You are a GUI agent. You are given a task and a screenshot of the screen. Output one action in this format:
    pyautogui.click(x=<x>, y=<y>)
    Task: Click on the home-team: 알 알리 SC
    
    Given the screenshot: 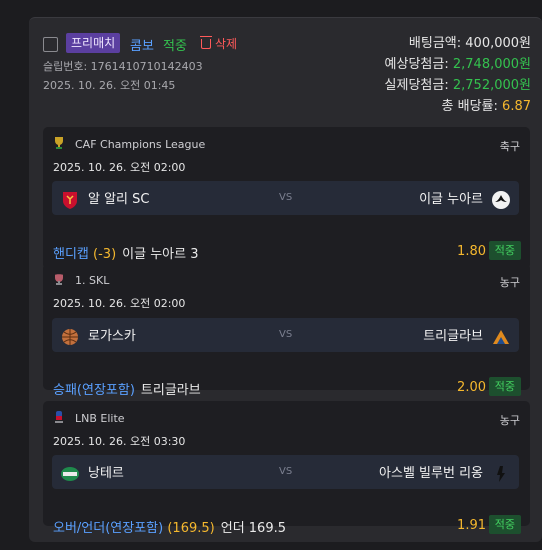 What is the action you would take?
    pyautogui.click(x=104, y=199)
    